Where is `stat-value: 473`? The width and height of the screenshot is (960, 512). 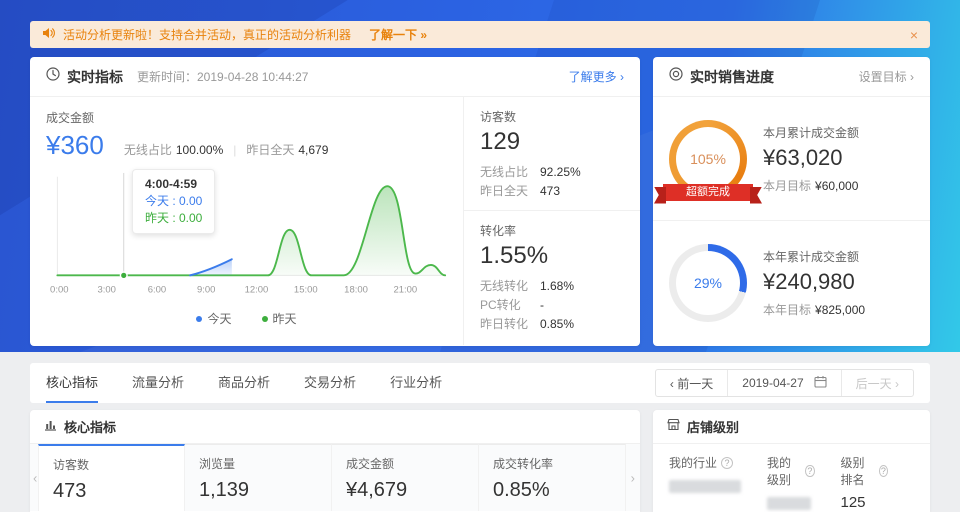 stat-value: 473 is located at coordinates (550, 191).